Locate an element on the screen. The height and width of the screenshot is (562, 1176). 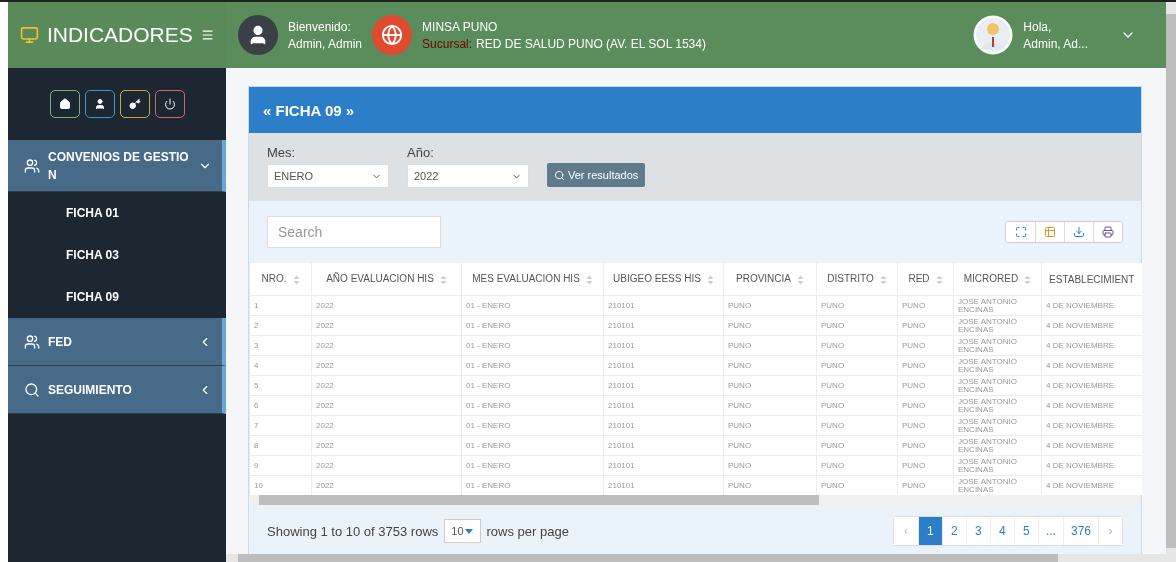
month-label: Mes: is located at coordinates (282, 152).